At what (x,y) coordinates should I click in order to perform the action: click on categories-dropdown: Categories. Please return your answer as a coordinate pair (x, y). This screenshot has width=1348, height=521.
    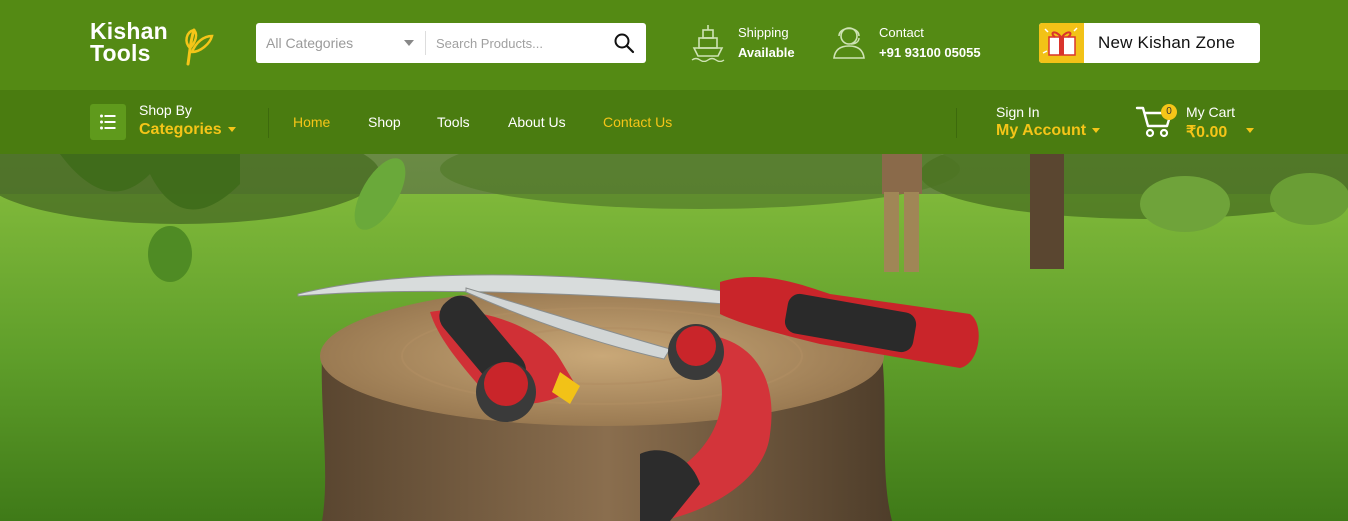
    Looking at the image, I should click on (187, 130).